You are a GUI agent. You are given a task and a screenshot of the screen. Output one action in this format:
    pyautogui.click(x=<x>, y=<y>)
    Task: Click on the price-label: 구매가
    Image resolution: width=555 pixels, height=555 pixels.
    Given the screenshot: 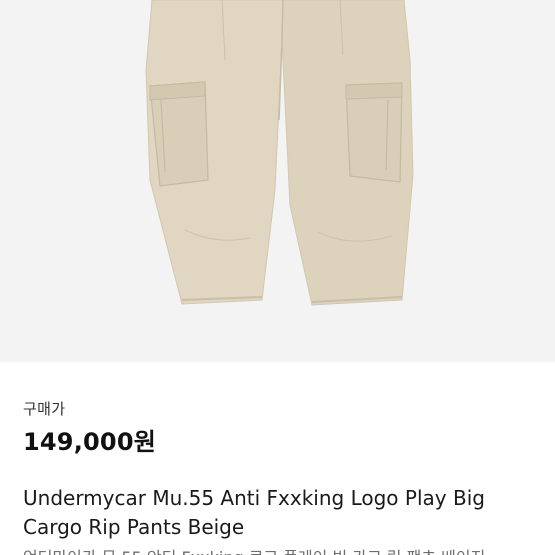 What is the action you would take?
    pyautogui.click(x=44, y=409)
    